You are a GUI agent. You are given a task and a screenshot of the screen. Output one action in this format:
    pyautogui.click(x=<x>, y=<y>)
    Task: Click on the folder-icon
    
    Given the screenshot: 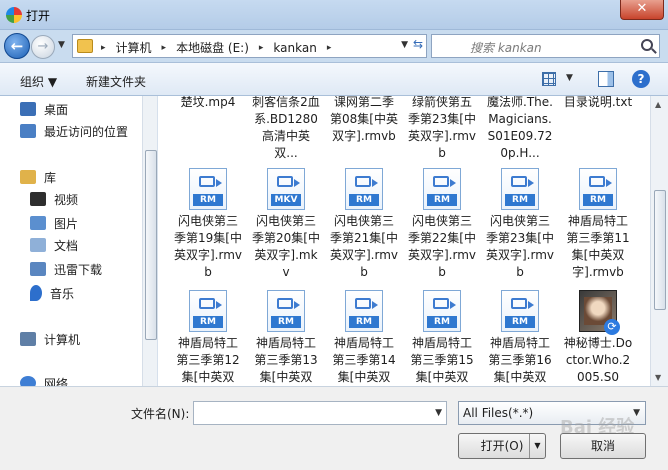 What is the action you would take?
    pyautogui.click(x=85, y=46)
    